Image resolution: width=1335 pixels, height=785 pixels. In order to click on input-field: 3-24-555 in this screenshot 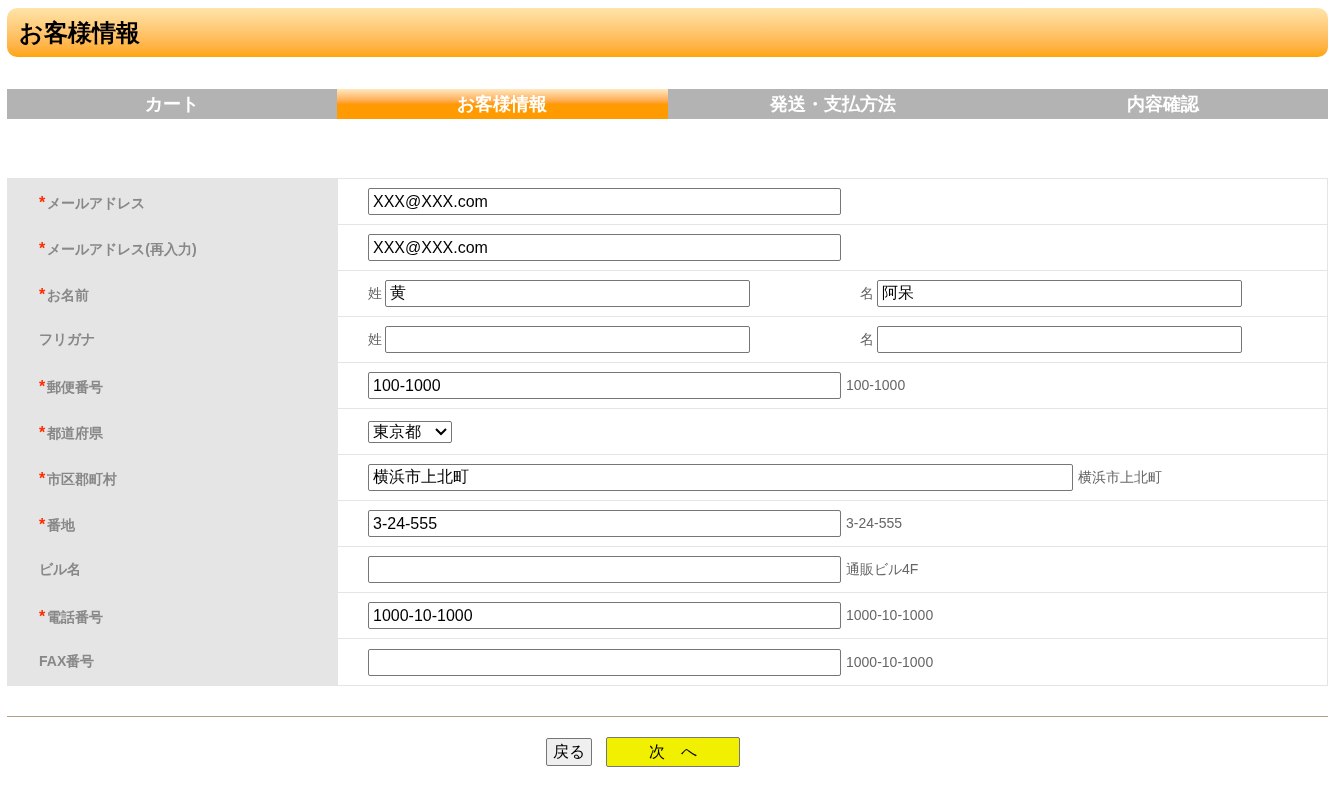, I will do `click(604, 523)`.